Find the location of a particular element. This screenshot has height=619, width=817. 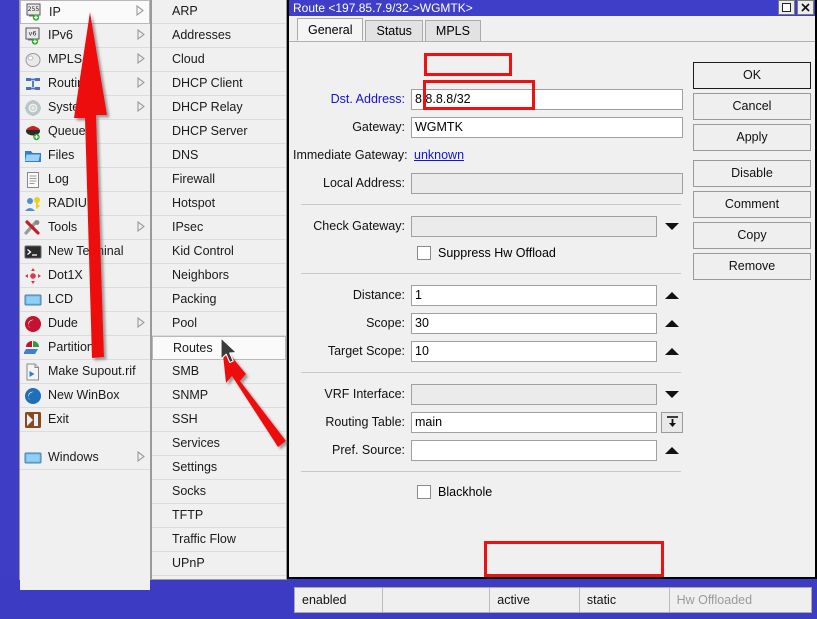

target-scope-input: 10 is located at coordinates (534, 351).